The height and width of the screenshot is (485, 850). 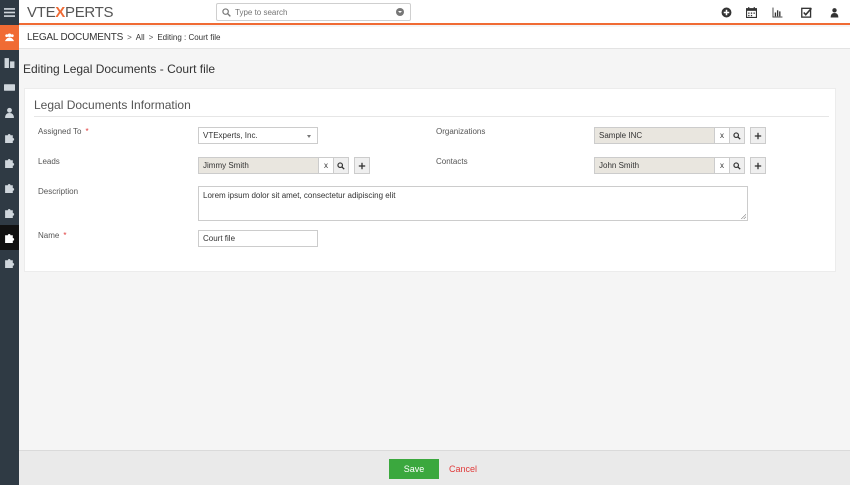 What do you see at coordinates (414, 469) in the screenshot?
I see `save-button: Save` at bounding box center [414, 469].